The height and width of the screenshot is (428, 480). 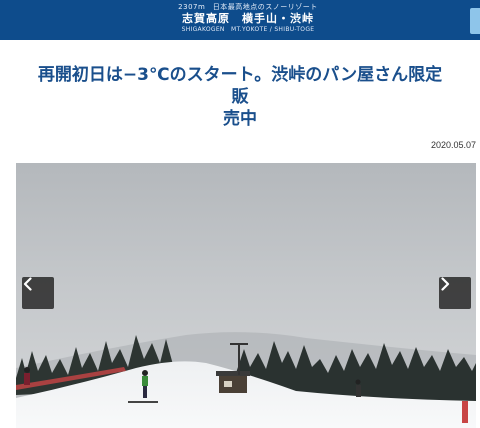 I want to click on side-menu-tab, so click(x=475, y=21).